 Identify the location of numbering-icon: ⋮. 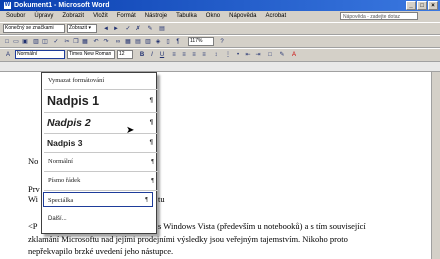
(228, 55).